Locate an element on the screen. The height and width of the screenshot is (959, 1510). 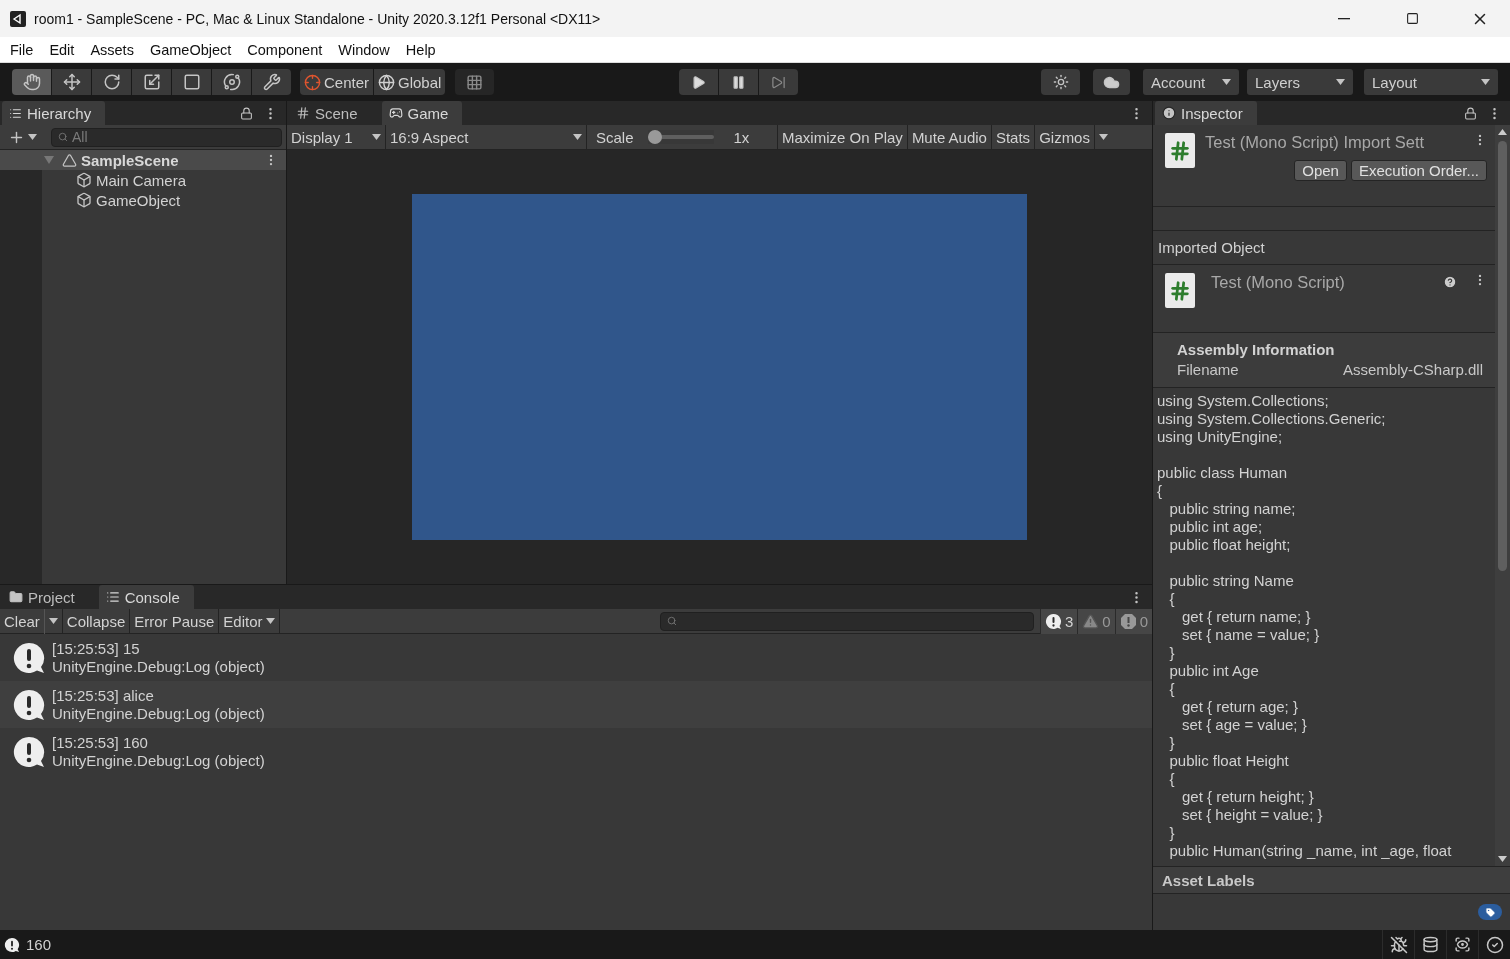
menu-item: Window is located at coordinates (364, 49).